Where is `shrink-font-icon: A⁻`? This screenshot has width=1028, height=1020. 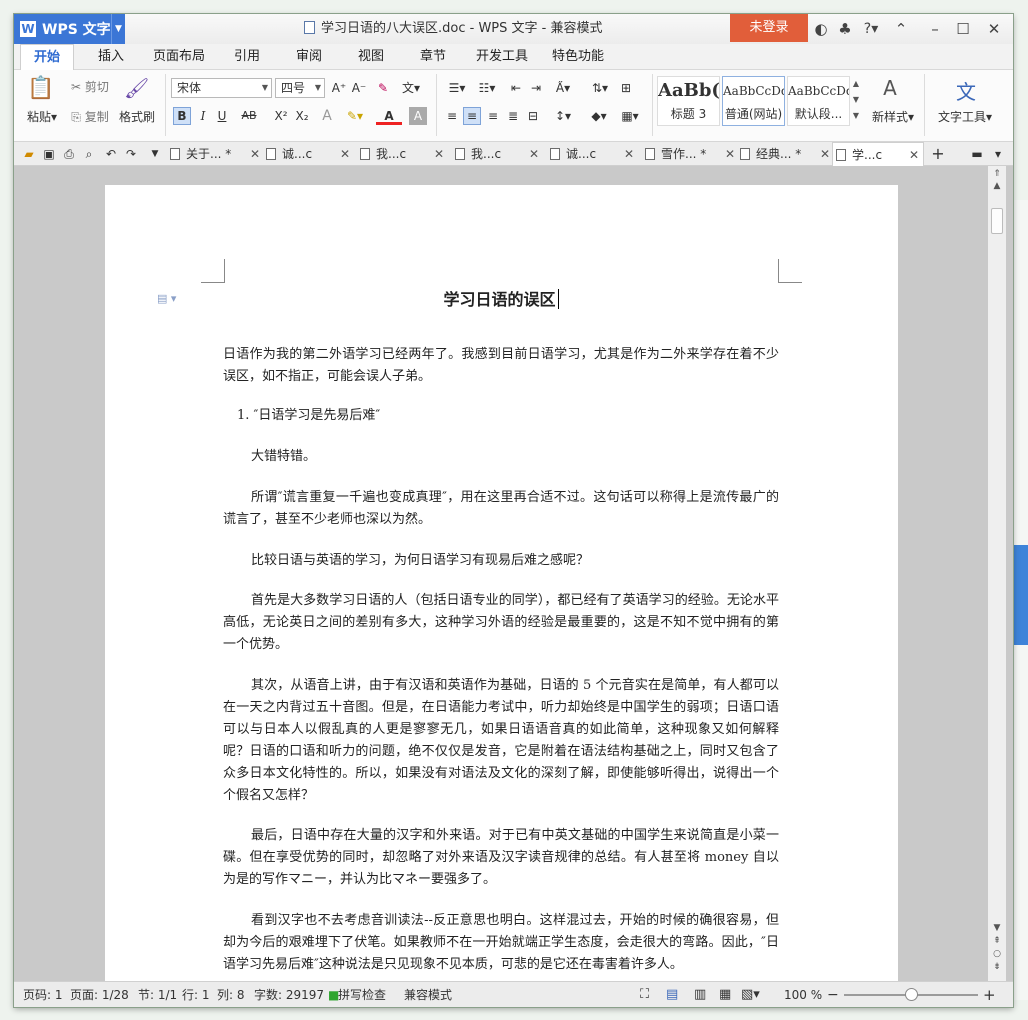
shrink-font-icon: A⁻ is located at coordinates (359, 88).